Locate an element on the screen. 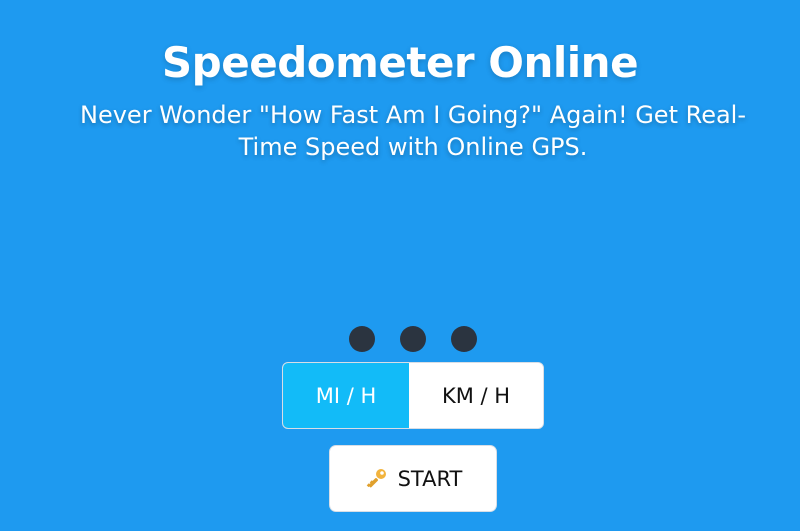 Image resolution: width=800 pixels, height=531 pixels. unit-kmh-button: KM / H is located at coordinates (476, 395).